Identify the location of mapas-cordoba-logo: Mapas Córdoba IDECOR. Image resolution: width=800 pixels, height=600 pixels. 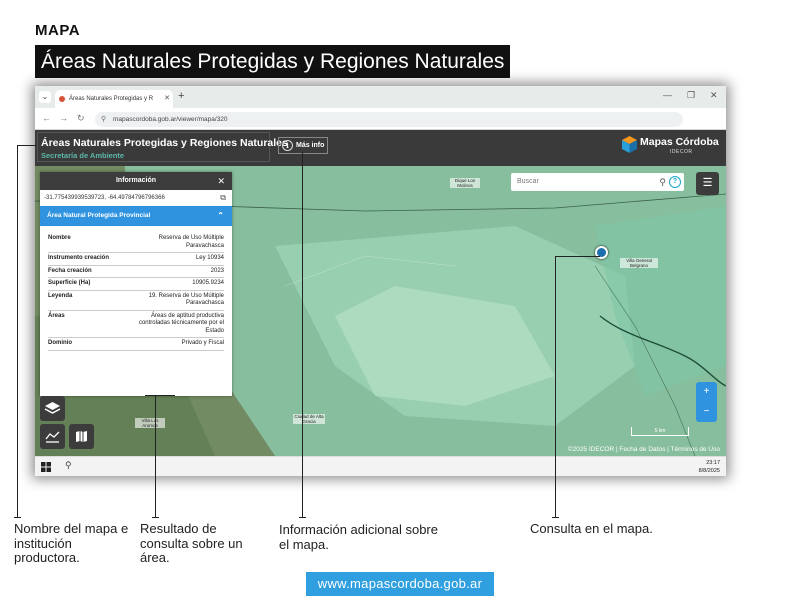
(672, 148).